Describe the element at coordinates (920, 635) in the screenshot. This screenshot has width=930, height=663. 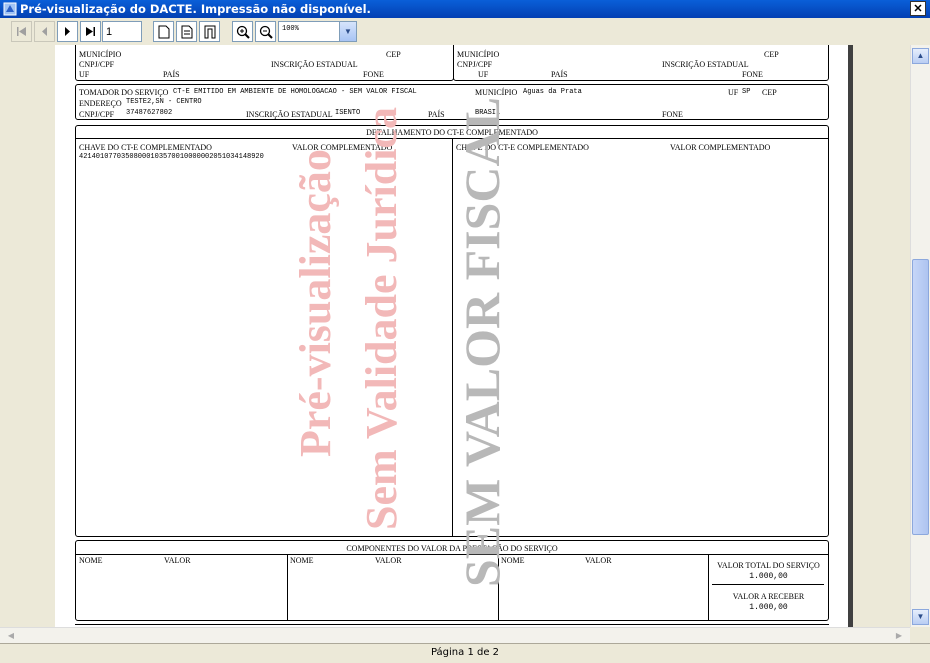
I see `scroll-corner` at that location.